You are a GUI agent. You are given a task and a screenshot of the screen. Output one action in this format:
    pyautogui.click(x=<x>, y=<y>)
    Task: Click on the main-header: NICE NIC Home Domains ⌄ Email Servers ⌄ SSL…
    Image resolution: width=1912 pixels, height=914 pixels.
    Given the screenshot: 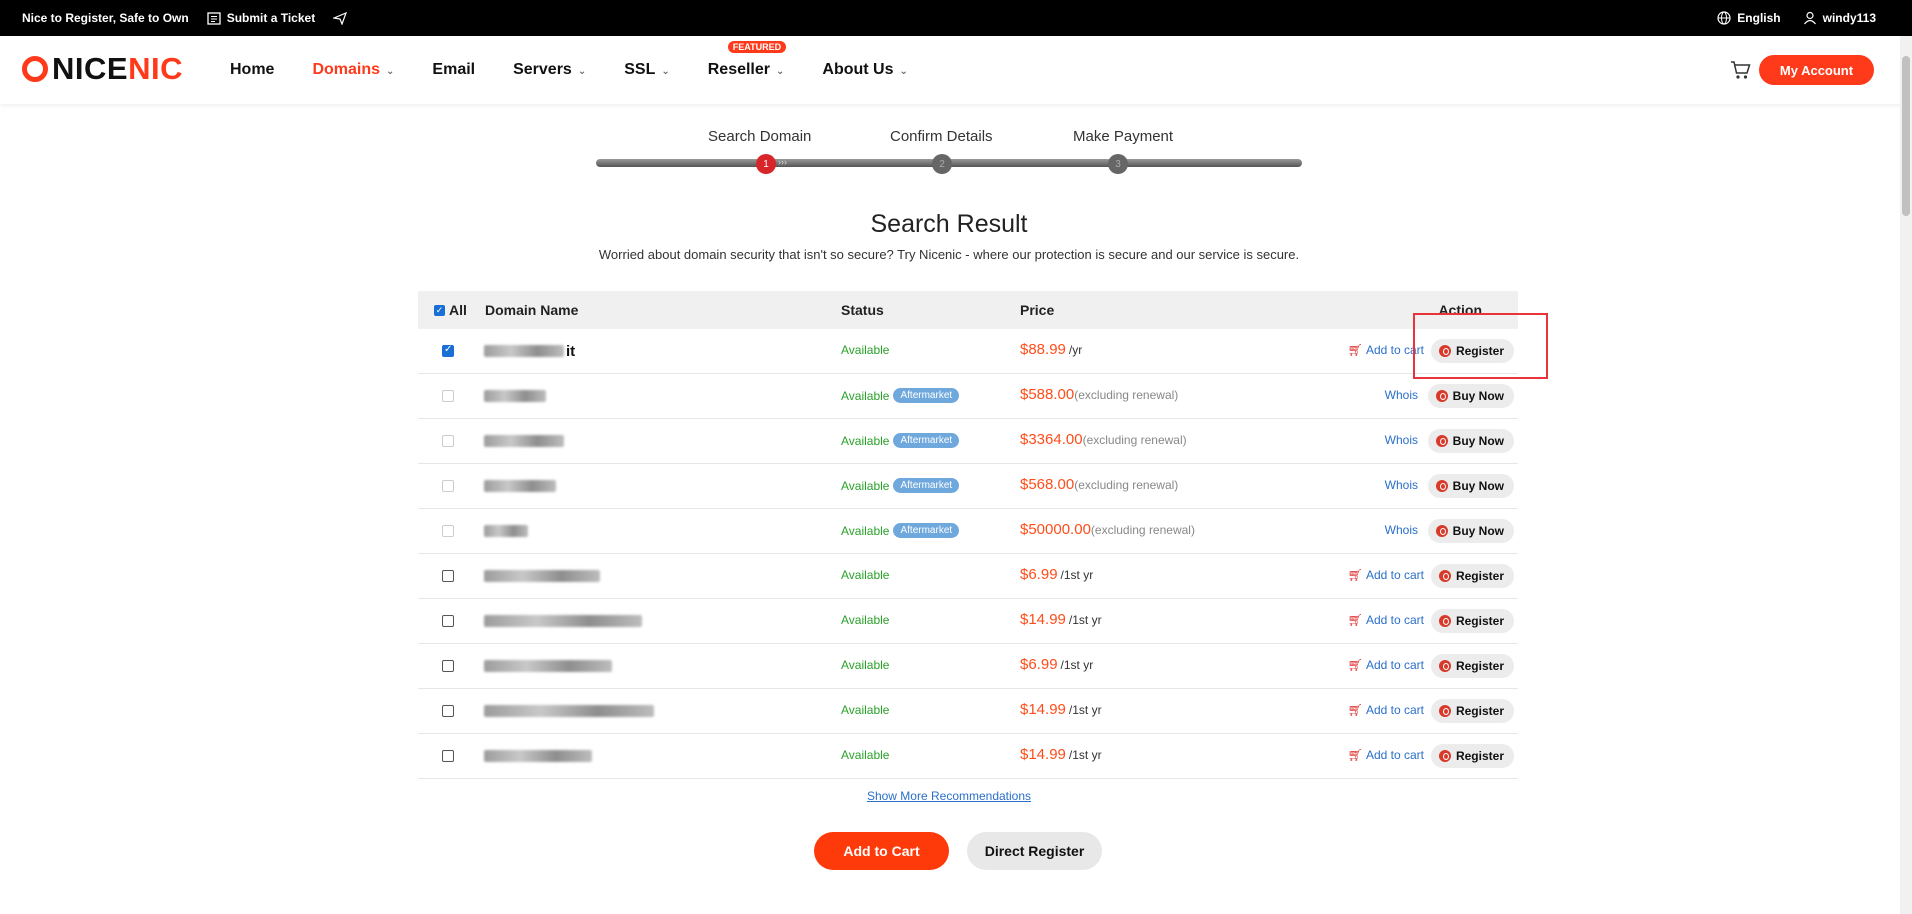 What is the action you would take?
    pyautogui.click(x=956, y=70)
    